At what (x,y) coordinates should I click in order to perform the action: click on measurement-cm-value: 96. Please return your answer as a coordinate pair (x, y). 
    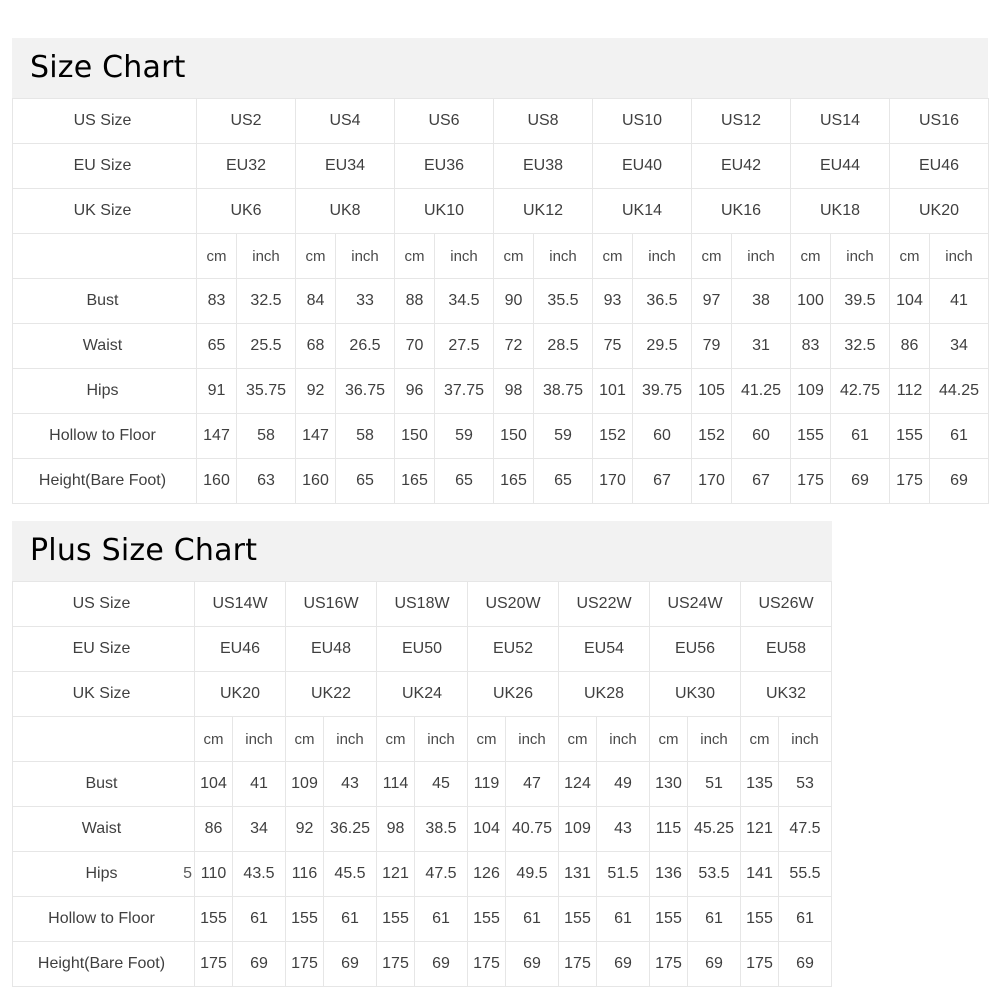
    Looking at the image, I should click on (414, 391).